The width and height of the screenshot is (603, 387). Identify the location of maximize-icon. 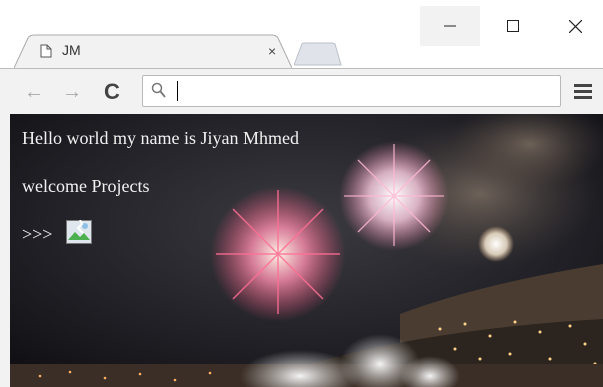
(513, 26).